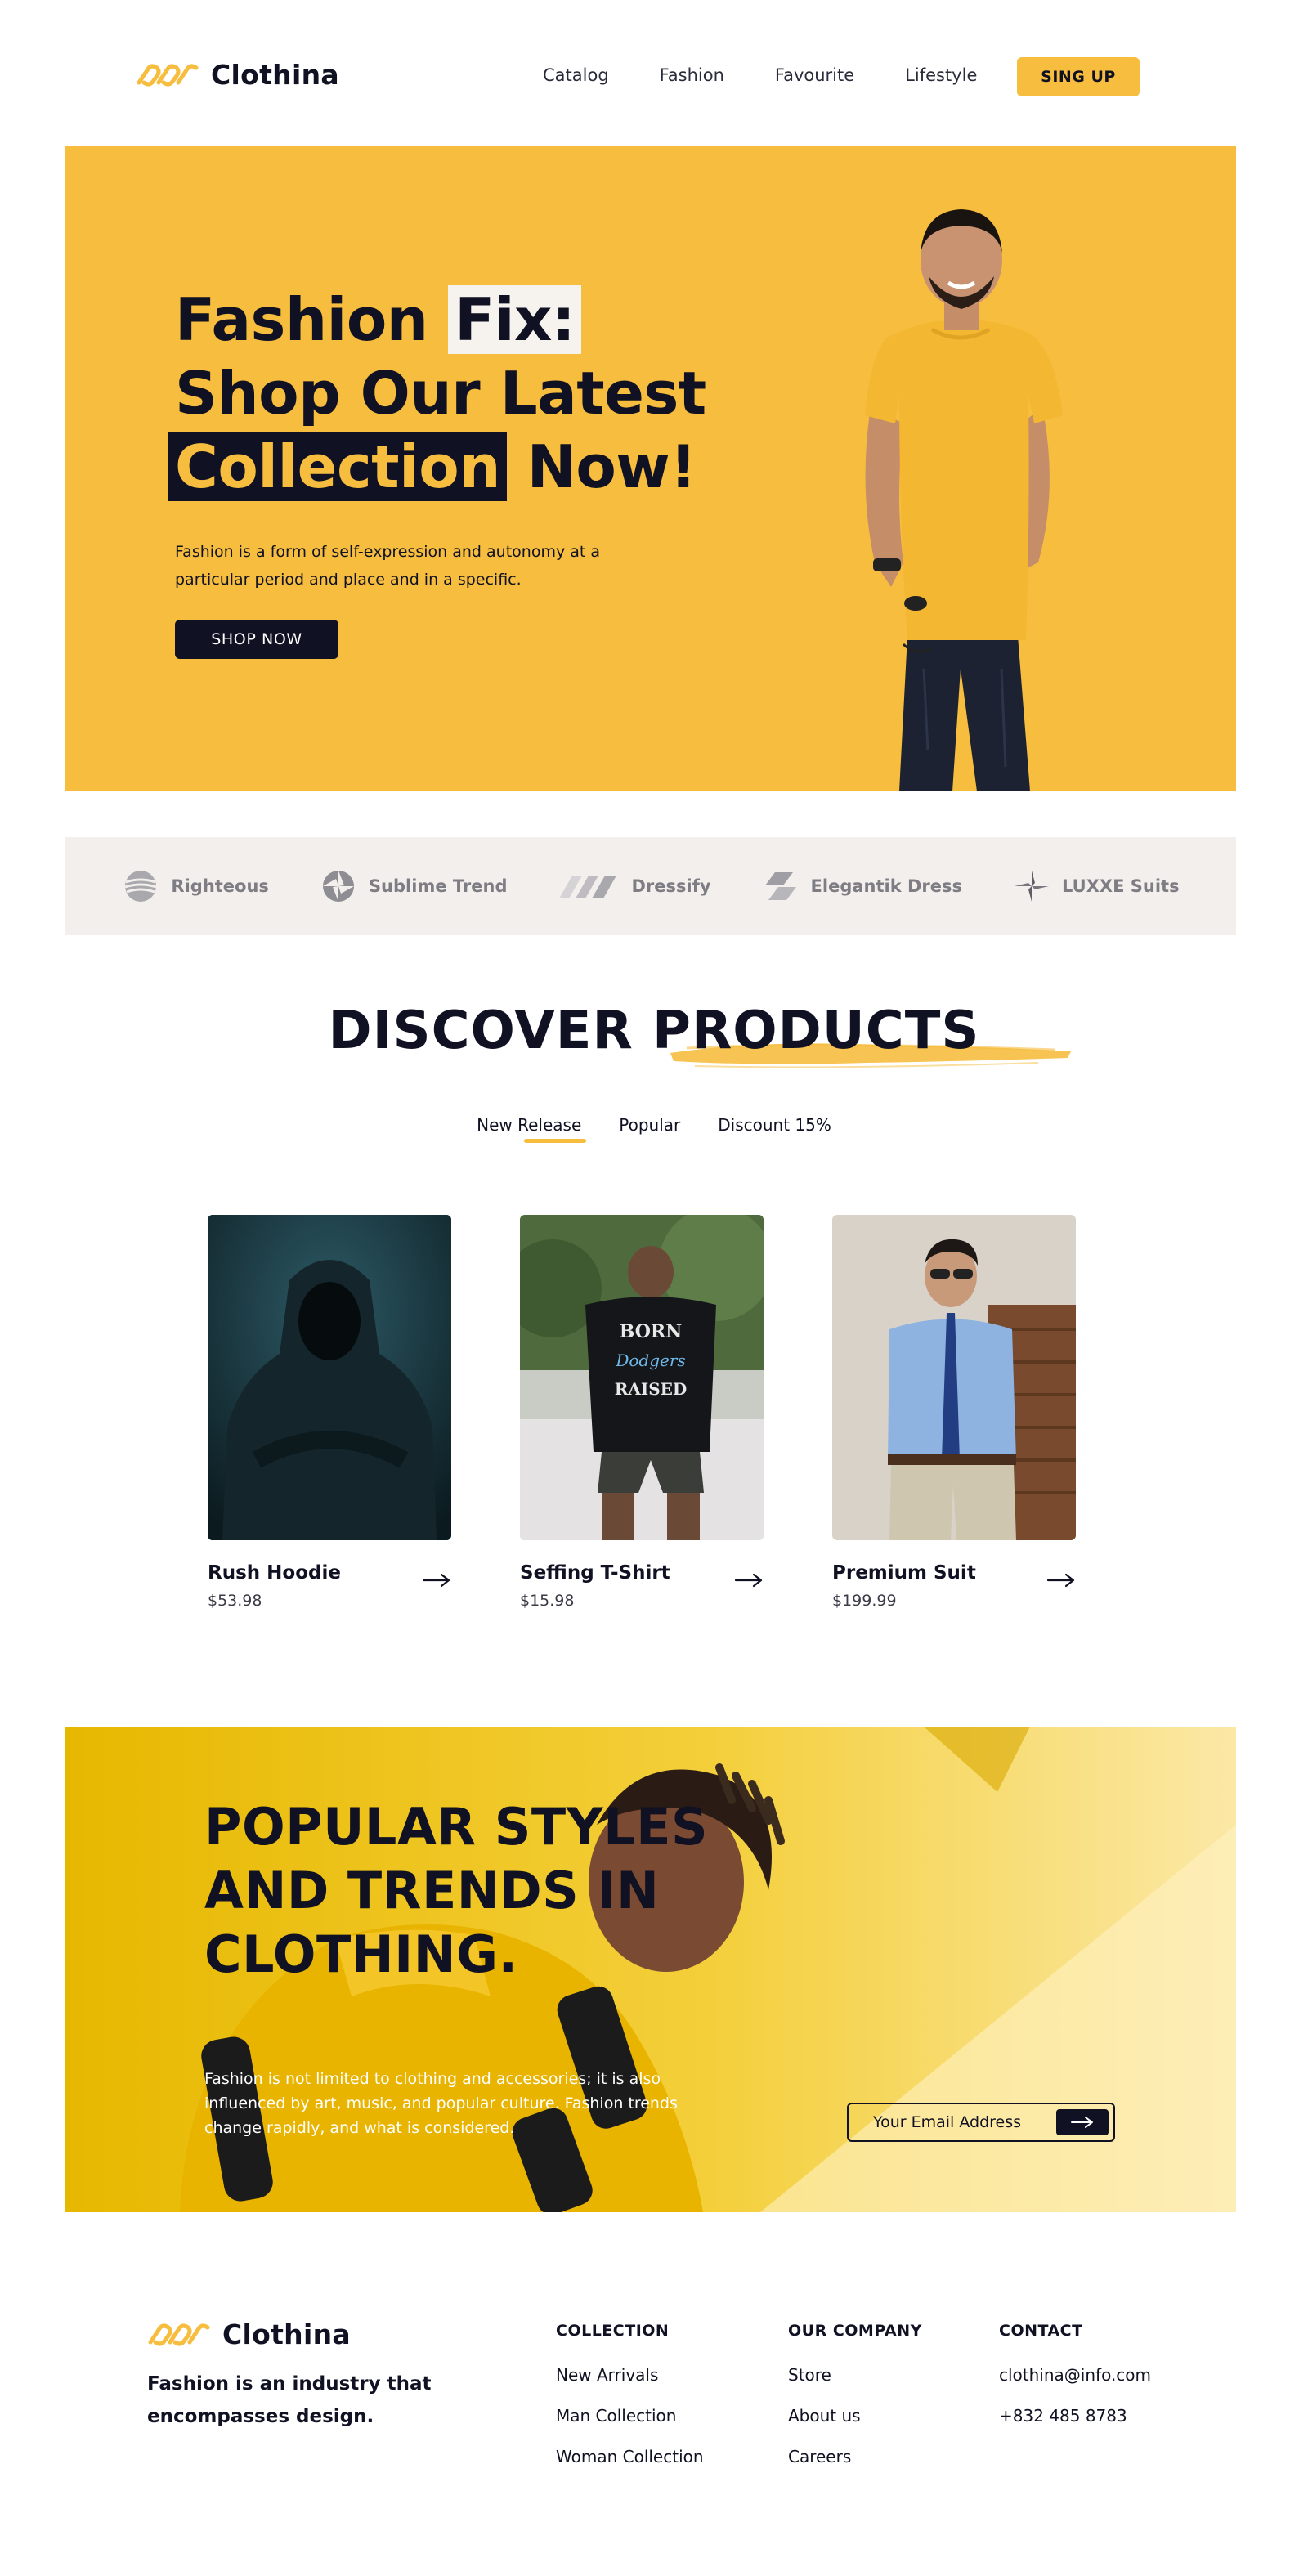 The width and height of the screenshot is (1308, 2576). Describe the element at coordinates (595, 1573) in the screenshot. I see `product-name: Seffing T-Shirt` at that location.